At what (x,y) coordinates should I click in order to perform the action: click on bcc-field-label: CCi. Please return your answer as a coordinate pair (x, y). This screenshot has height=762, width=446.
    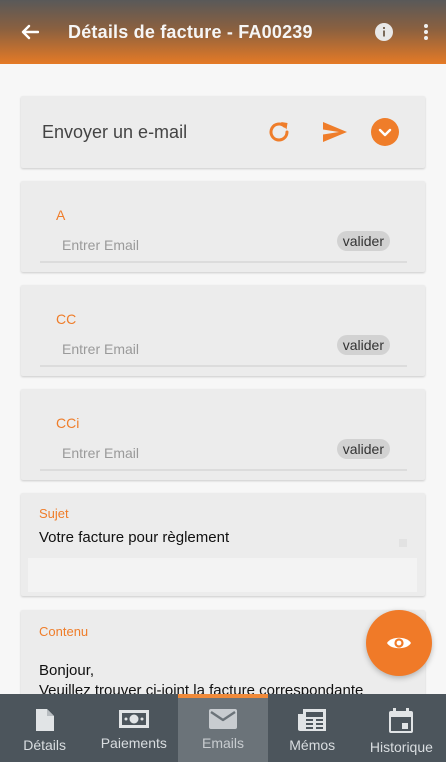
    Looking at the image, I should click on (68, 423).